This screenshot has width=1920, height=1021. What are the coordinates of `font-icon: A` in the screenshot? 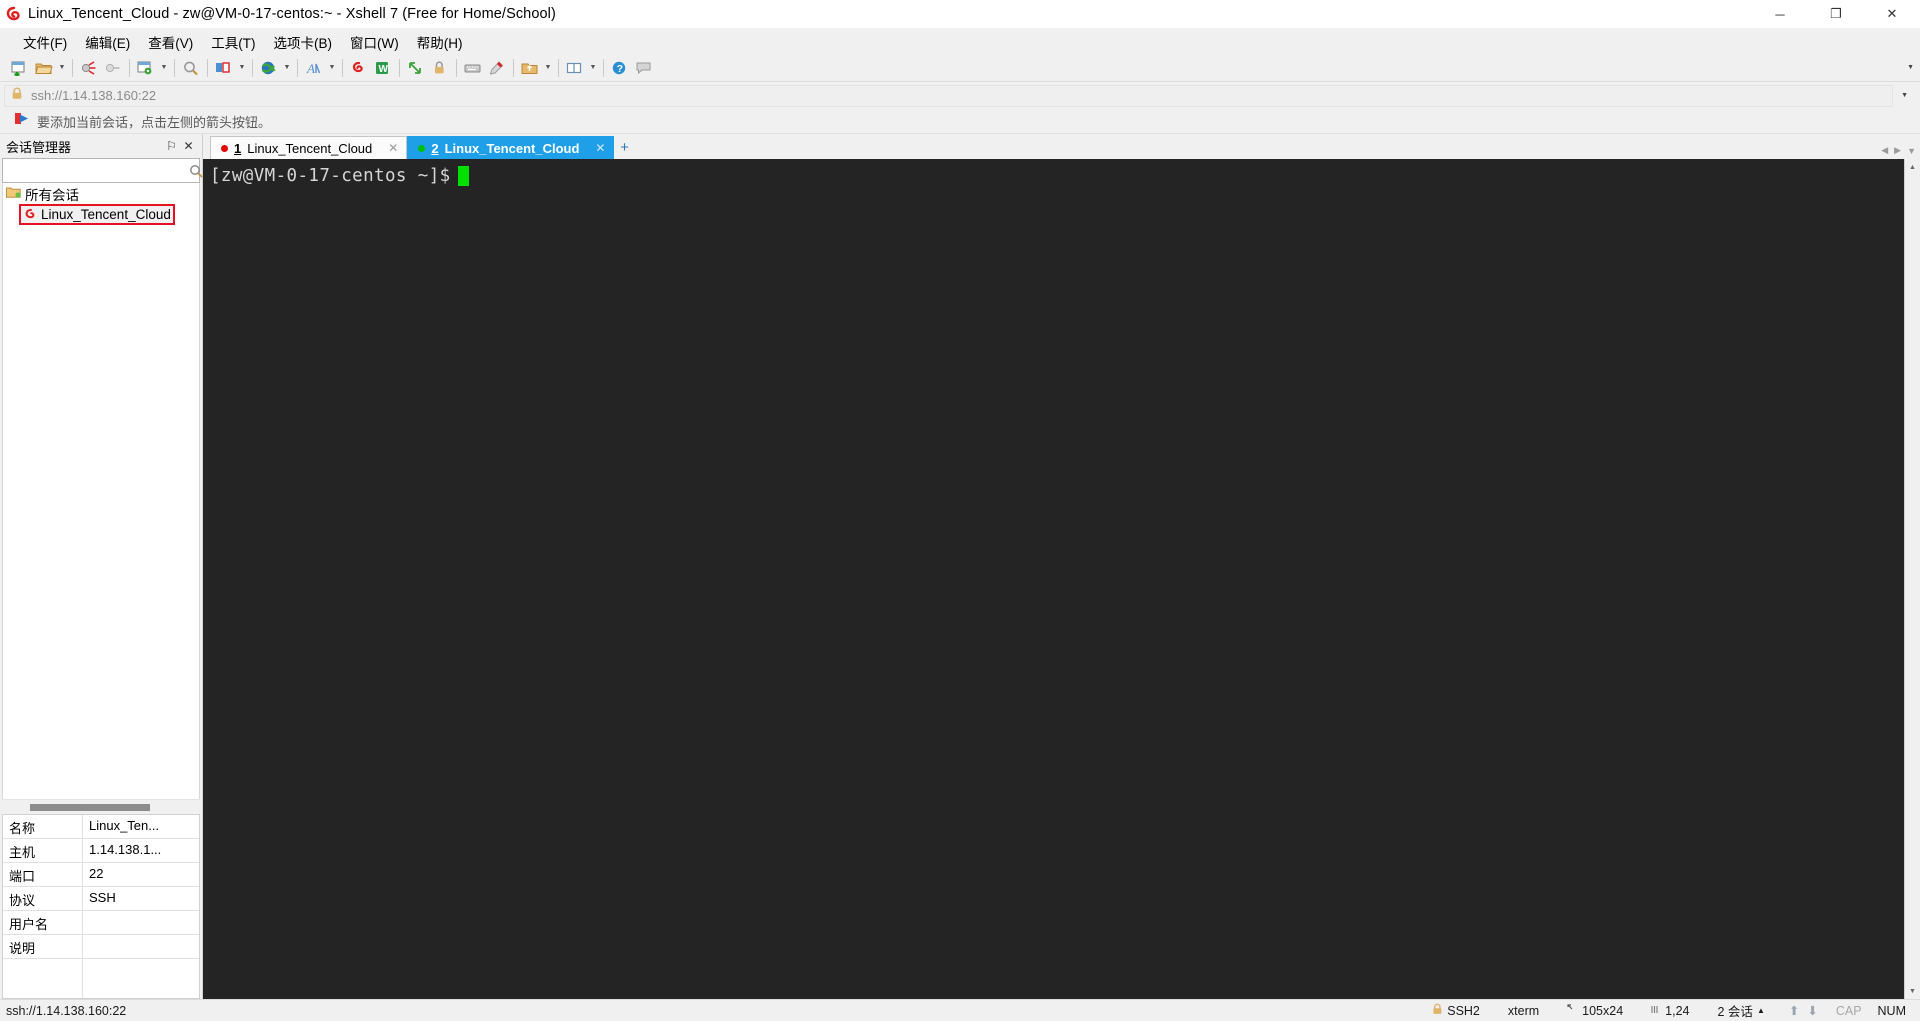 It's located at (314, 68).